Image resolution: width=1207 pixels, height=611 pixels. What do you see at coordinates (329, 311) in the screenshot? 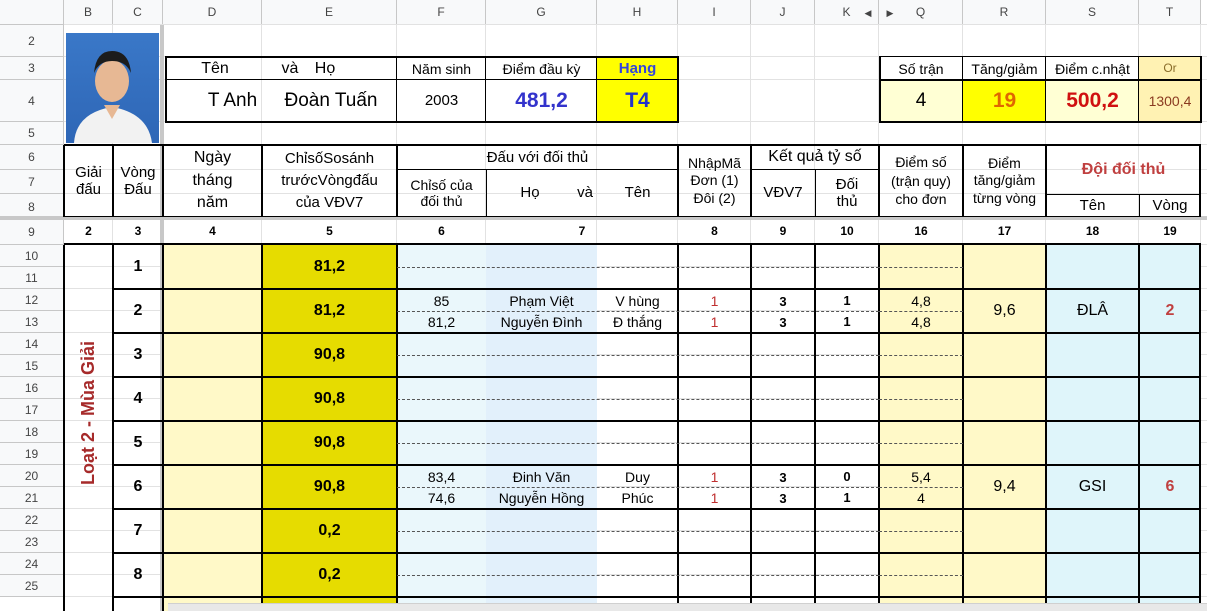
I see `round-index-2: 81,2` at bounding box center [329, 311].